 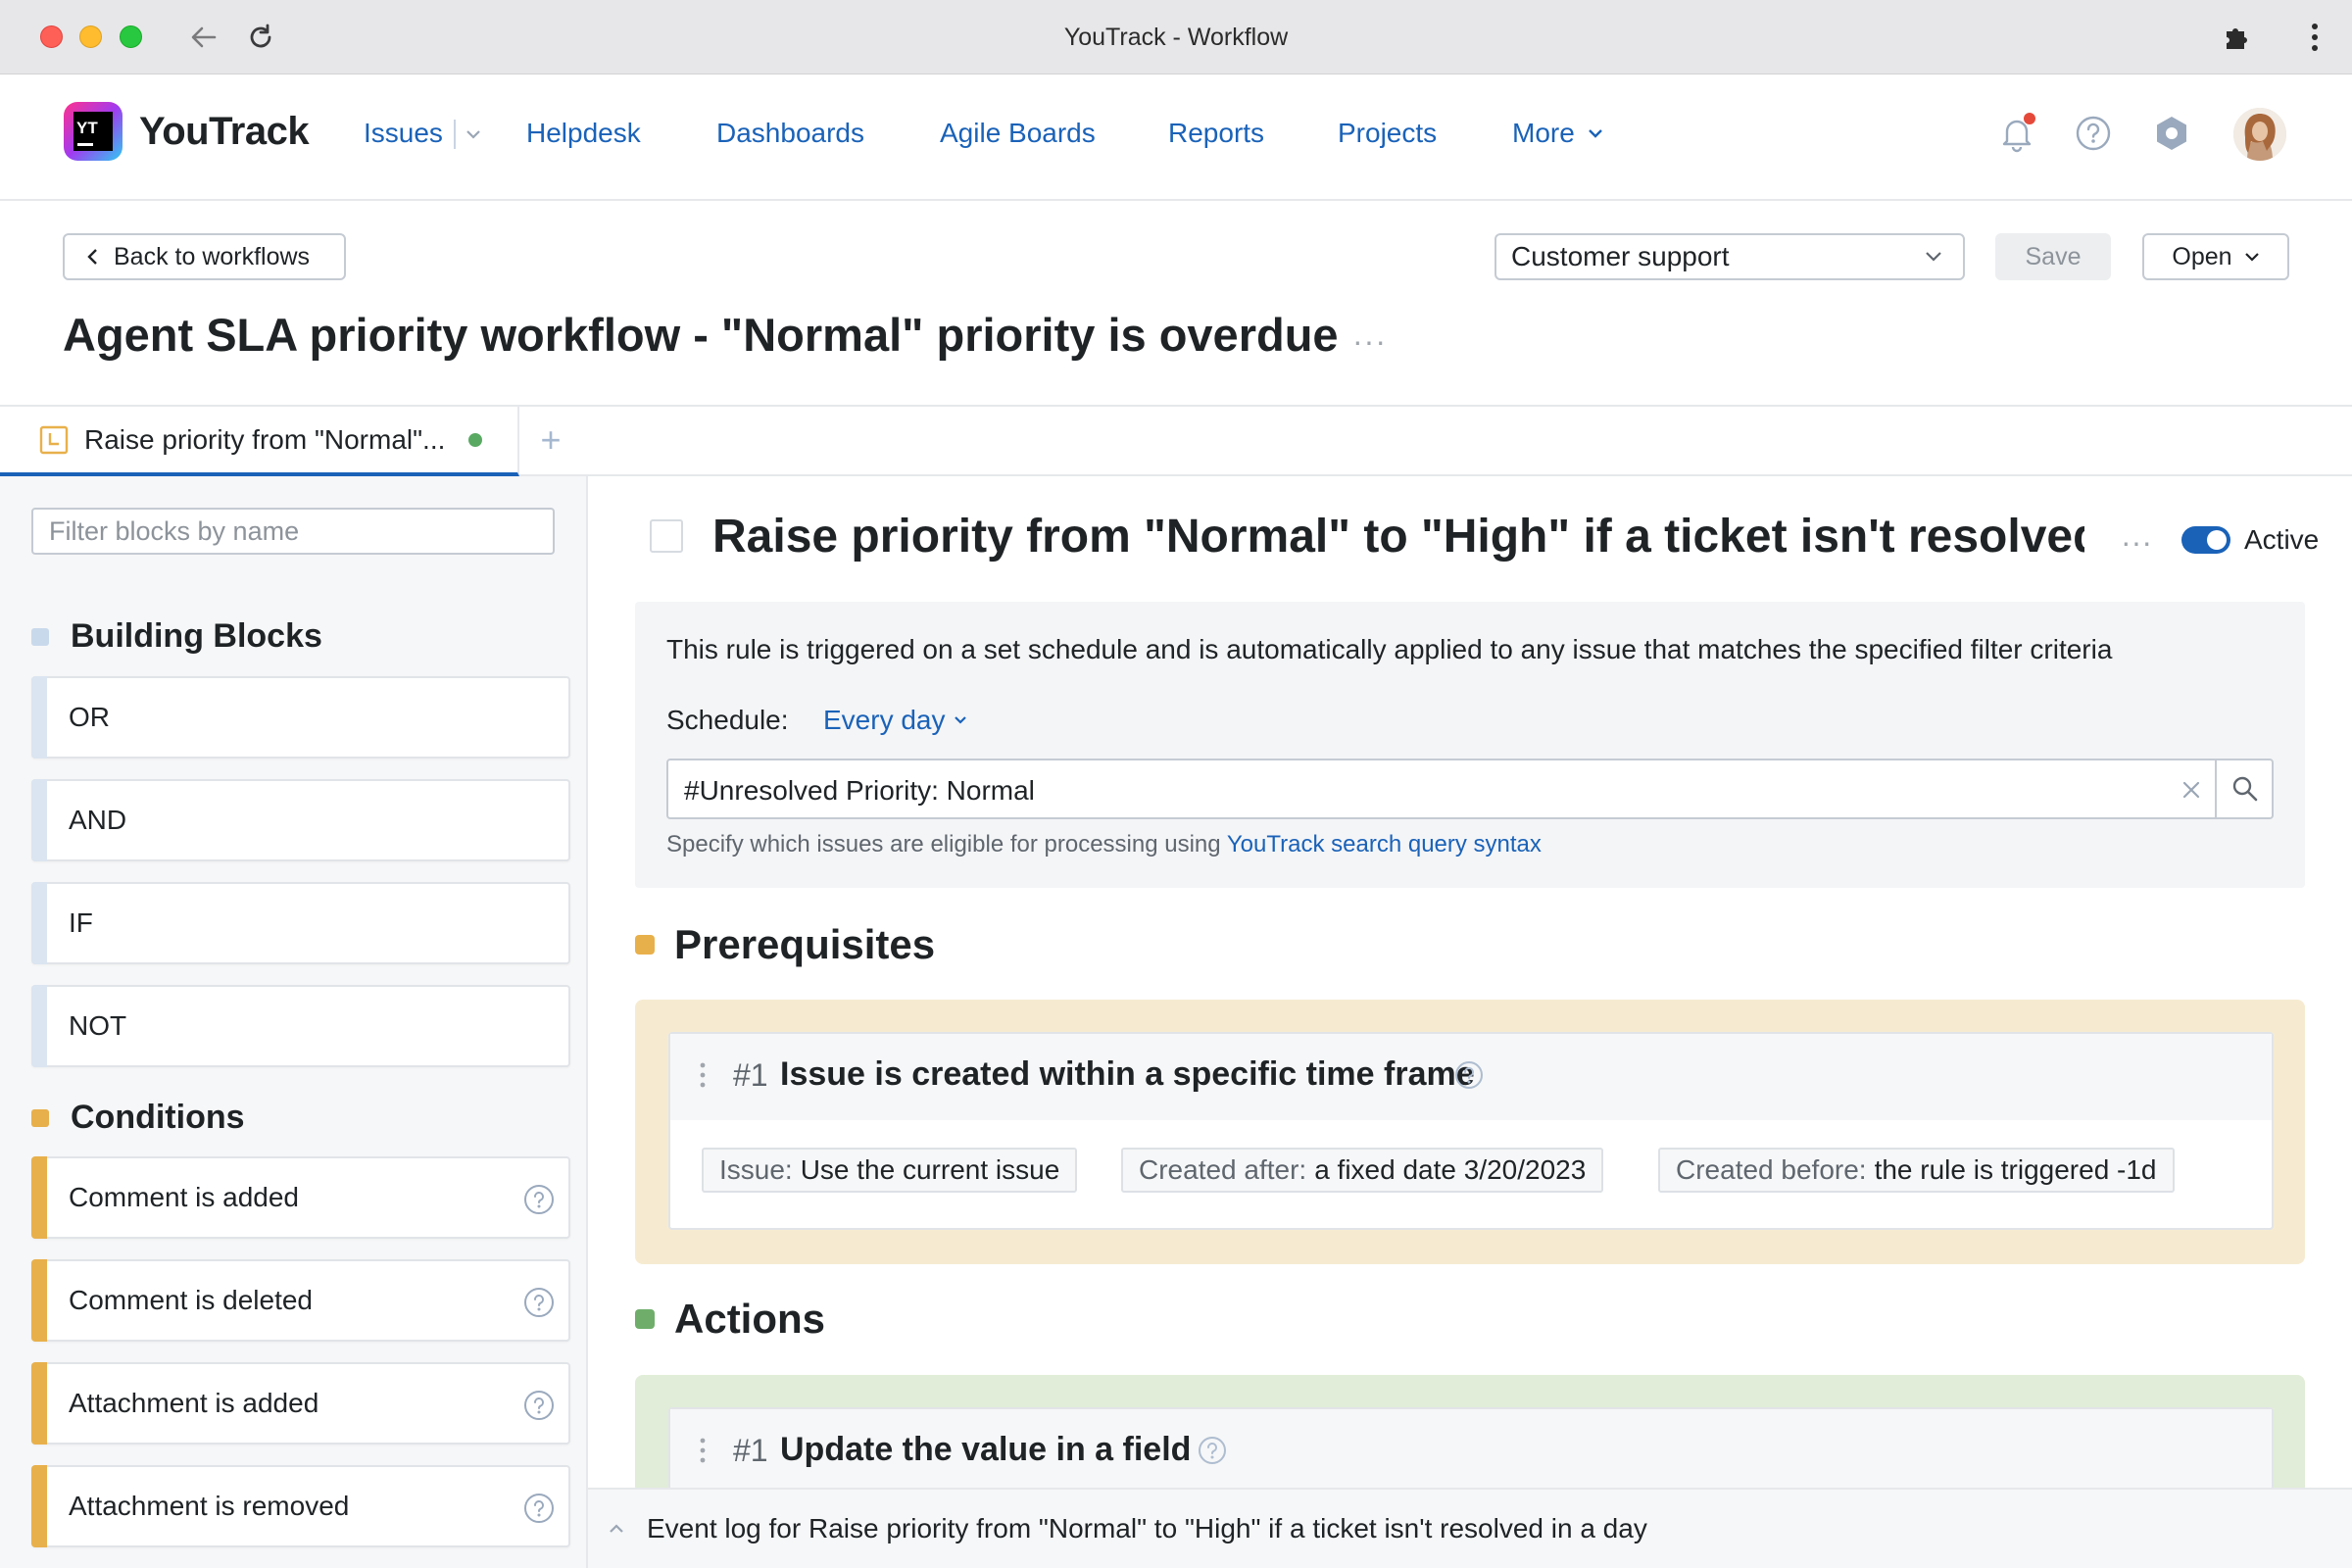 What do you see at coordinates (2136, 542) in the screenshot?
I see `rule-more-options-icon: ···` at bounding box center [2136, 542].